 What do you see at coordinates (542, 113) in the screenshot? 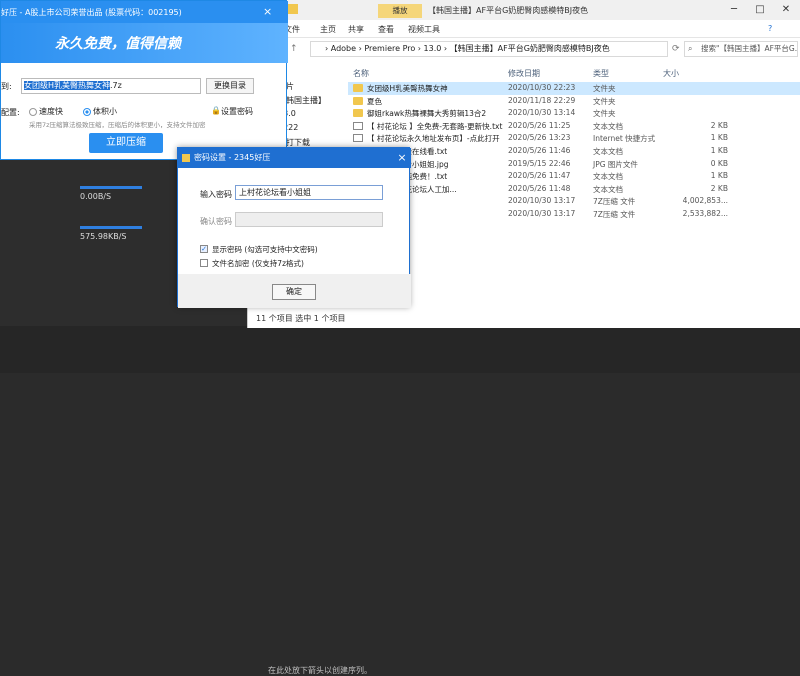
I see `file-date: 2020/10/30 13:14` at bounding box center [542, 113].